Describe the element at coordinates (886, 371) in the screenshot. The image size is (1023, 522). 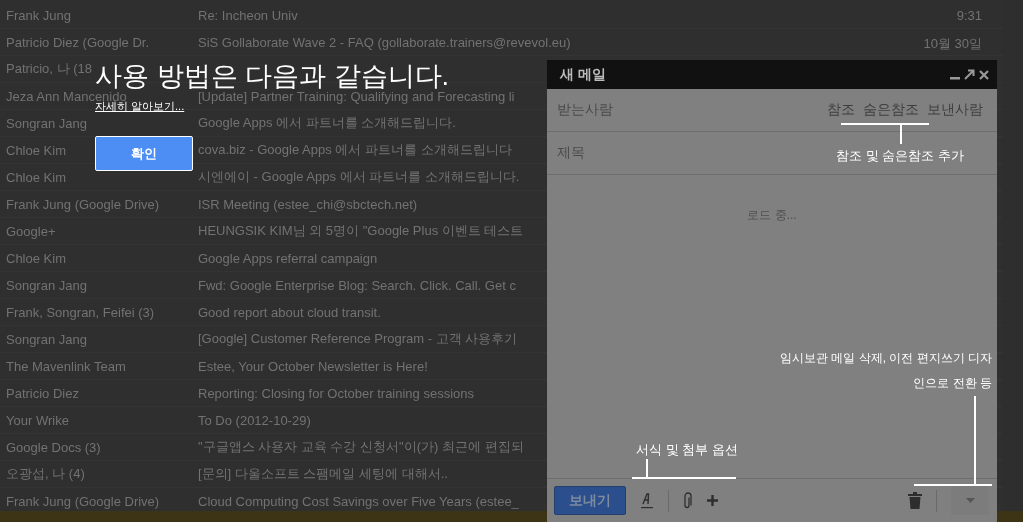
I see `callout-text: 임시보관 메일 삭제, 이전 편지쓰기 디자인으로 전환 등` at that location.